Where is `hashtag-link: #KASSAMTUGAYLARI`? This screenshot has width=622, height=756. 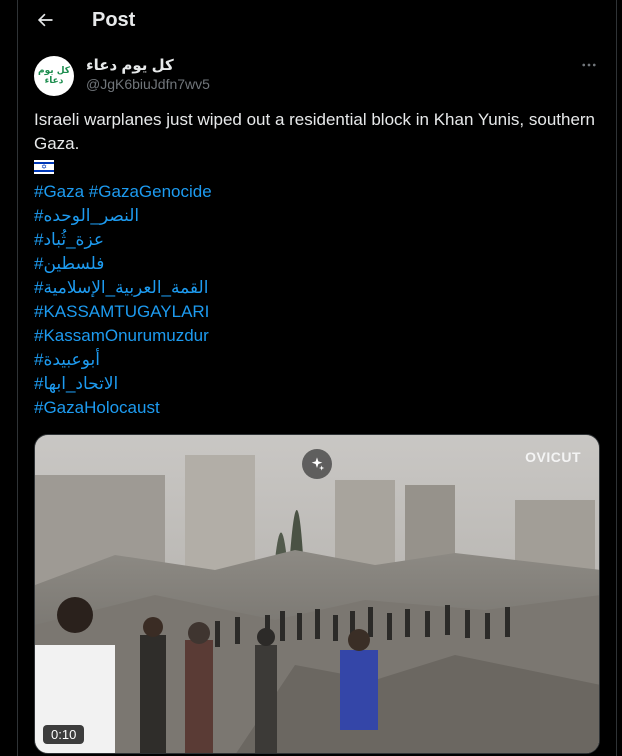
hashtag-link: #KASSAMTUGAYLARI is located at coordinates (121, 312).